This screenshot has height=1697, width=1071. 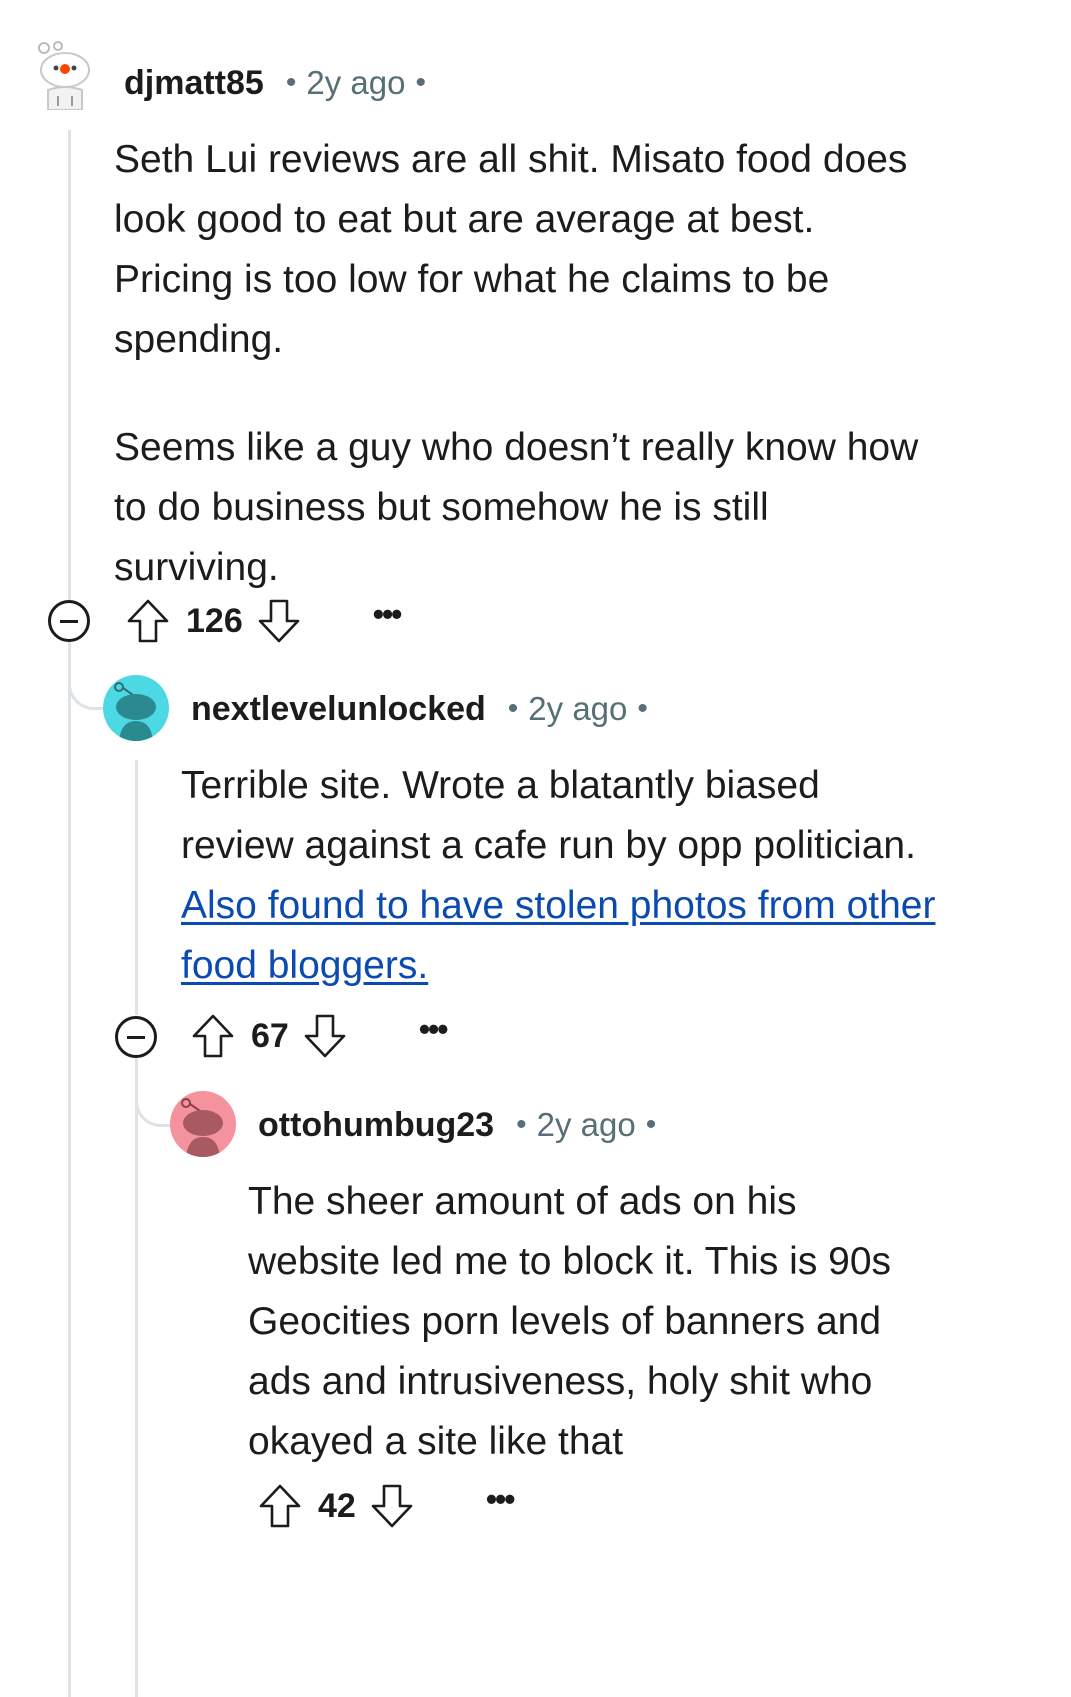 I want to click on avatar-nextlevelunlocked, so click(x=136, y=708).